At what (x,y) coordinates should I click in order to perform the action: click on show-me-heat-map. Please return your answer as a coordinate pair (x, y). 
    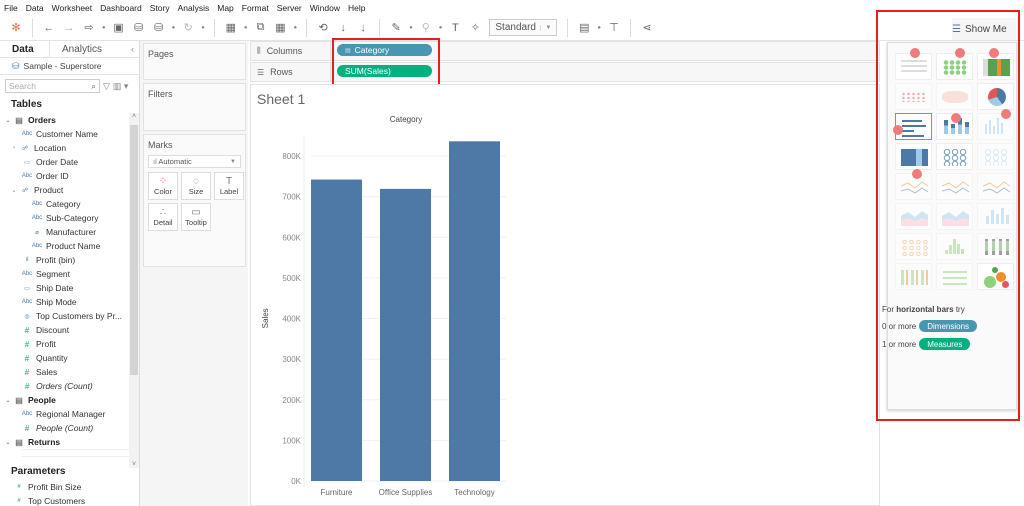
    Looking at the image, I should click on (954, 66).